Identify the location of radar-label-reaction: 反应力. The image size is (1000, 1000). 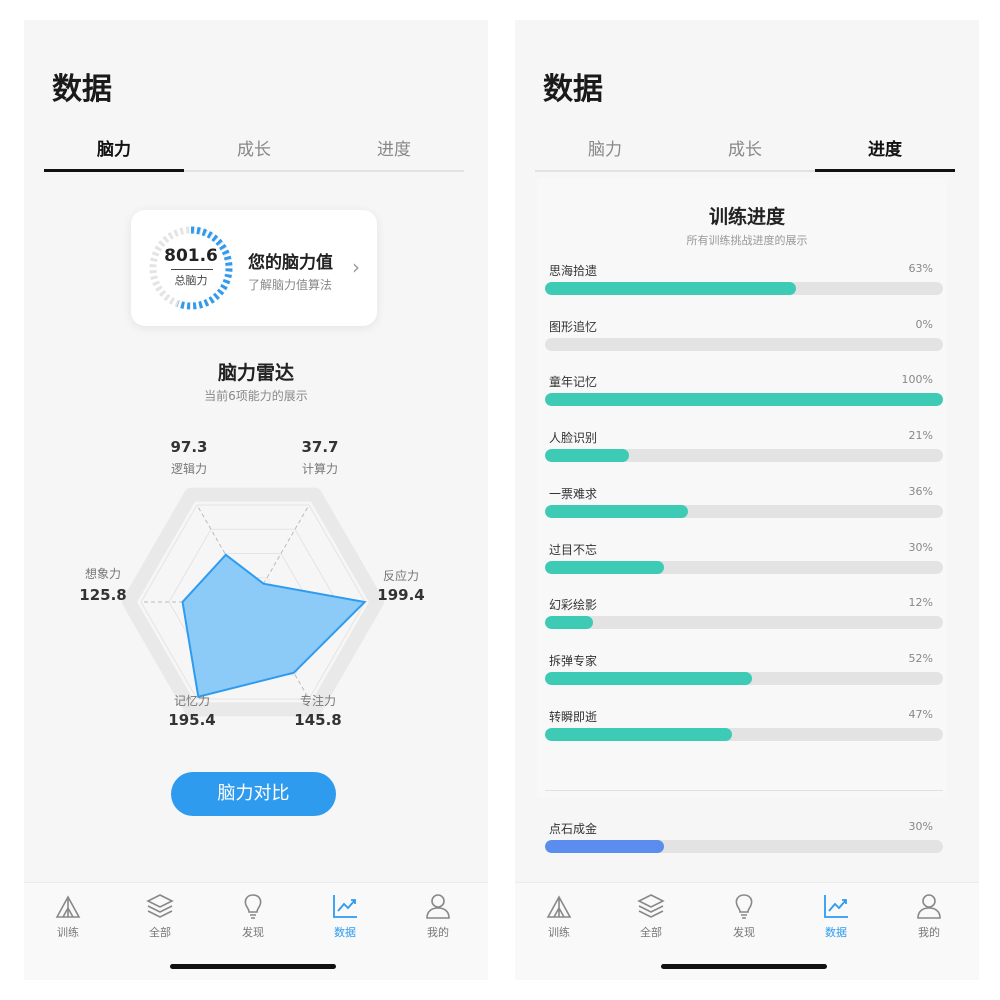
(400, 576).